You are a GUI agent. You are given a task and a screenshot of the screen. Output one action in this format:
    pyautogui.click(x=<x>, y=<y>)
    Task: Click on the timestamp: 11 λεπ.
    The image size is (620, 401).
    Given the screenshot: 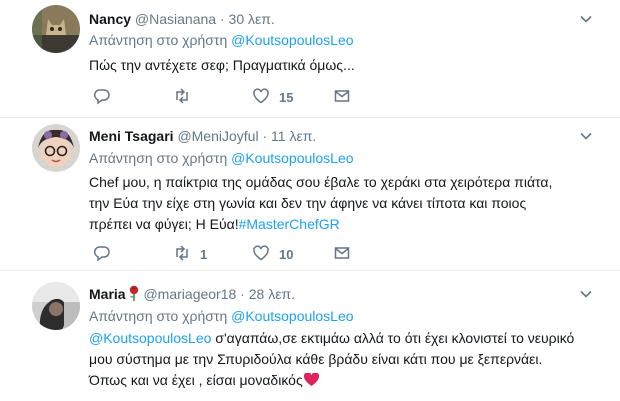 What is the action you would take?
    pyautogui.click(x=293, y=136)
    